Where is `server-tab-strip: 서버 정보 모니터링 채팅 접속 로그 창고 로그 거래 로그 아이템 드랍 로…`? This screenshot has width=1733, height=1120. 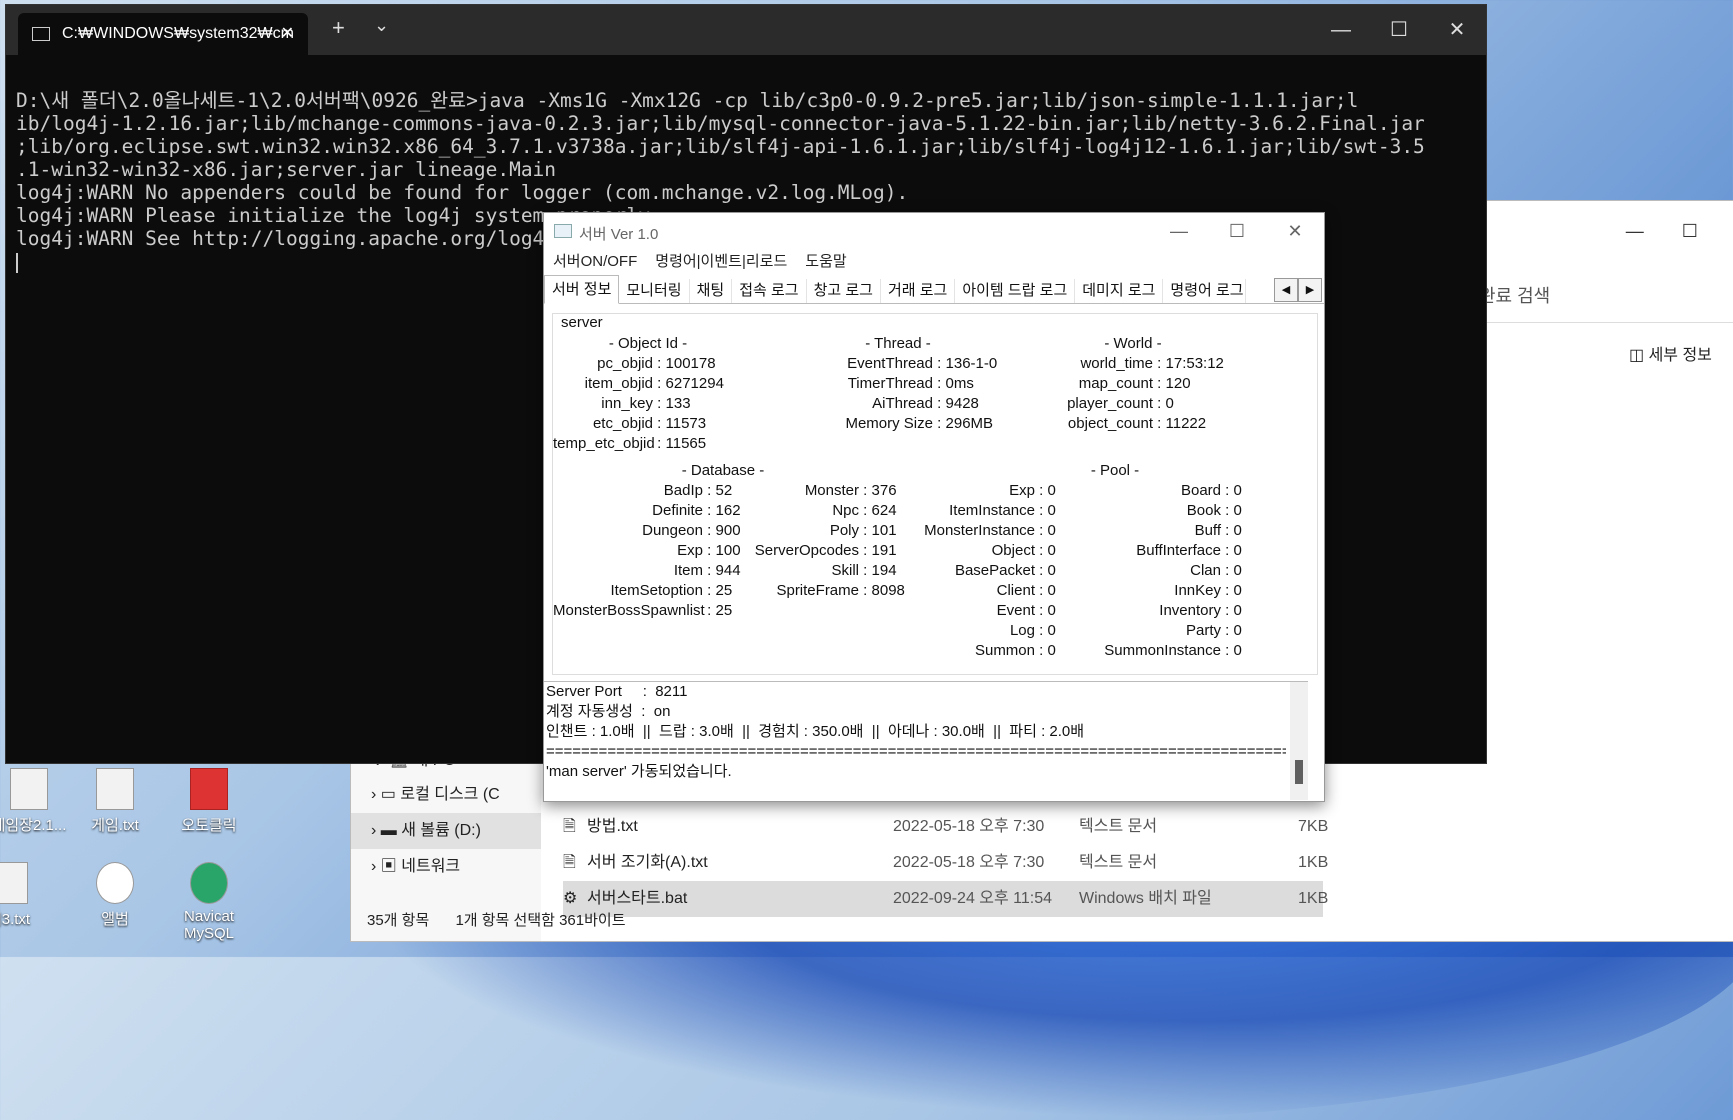
server-tab-strip: 서버 정보 모니터링 채팅 접속 로그 창고 로그 거래 로그 아이템 드랍 로… is located at coordinates (934, 289).